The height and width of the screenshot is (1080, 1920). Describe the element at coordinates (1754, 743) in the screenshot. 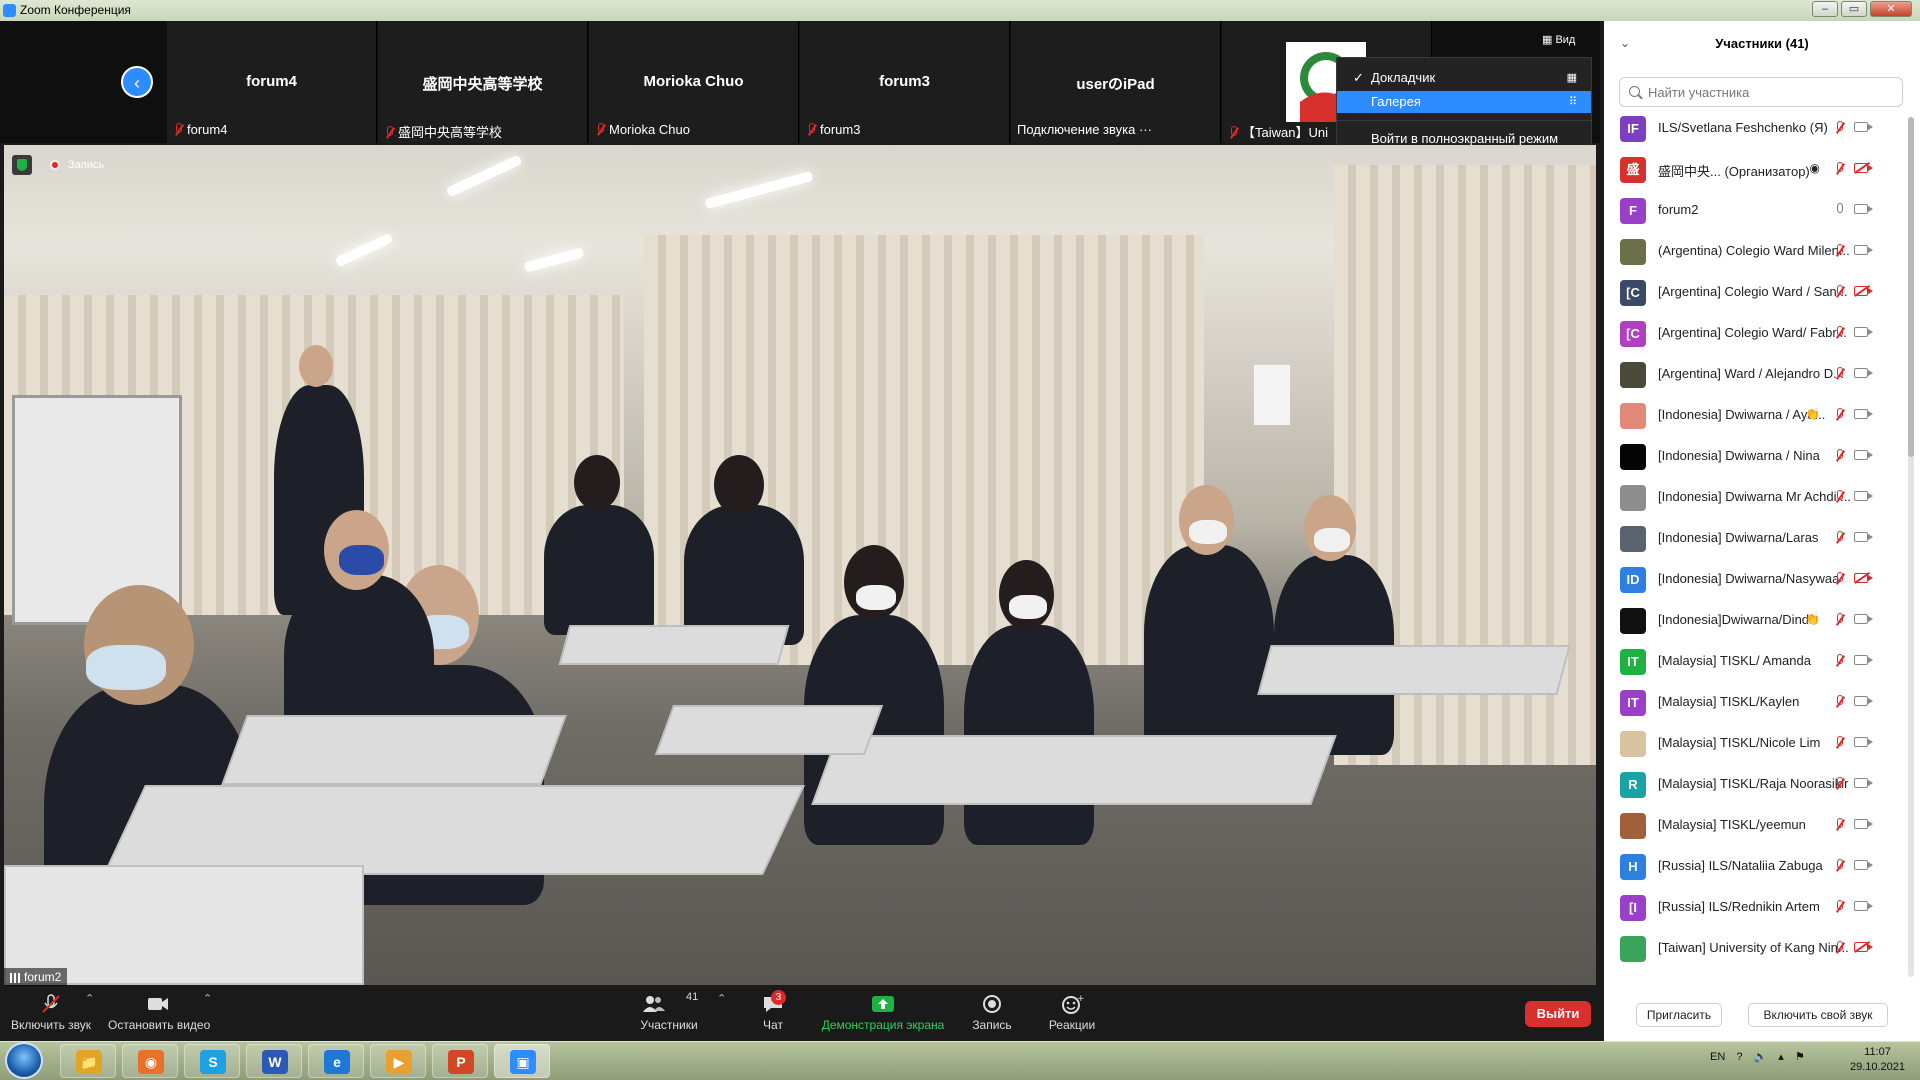

I see `participant-row: [Malaysia] TISKL/Nicole Lim` at that location.